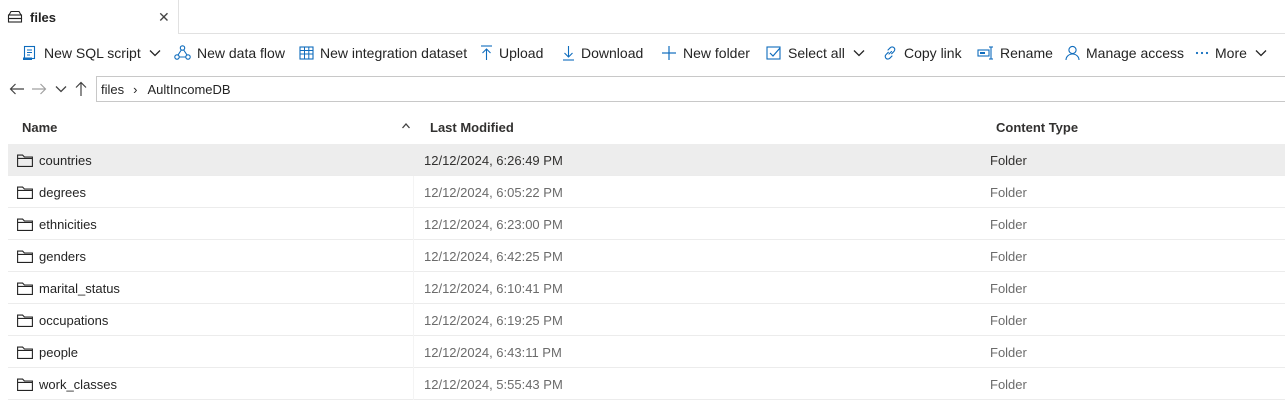 The height and width of the screenshot is (407, 1285). Describe the element at coordinates (922, 53) in the screenshot. I see `copy-link-button: Copy link` at that location.